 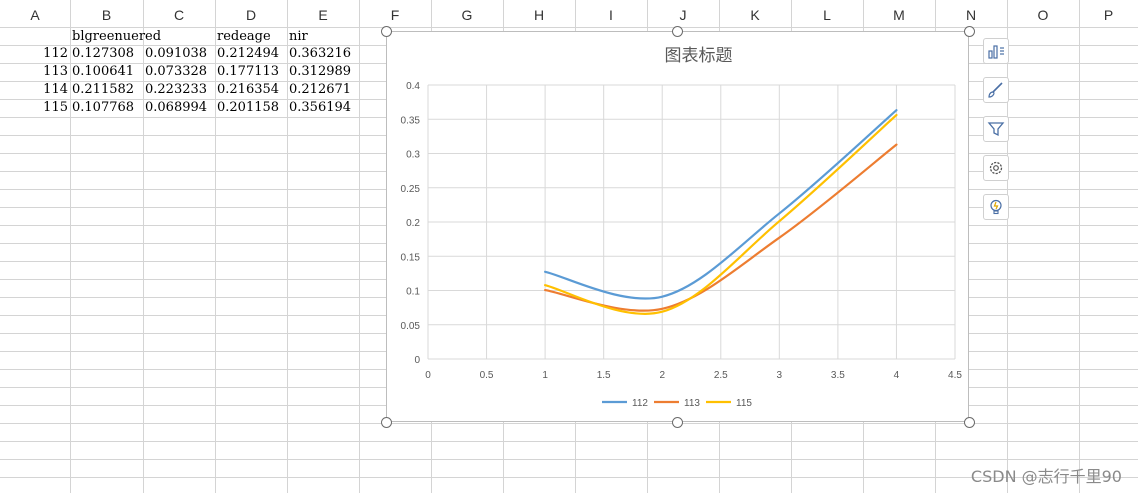 I want to click on data-cell: 0.107768, so click(x=102, y=108).